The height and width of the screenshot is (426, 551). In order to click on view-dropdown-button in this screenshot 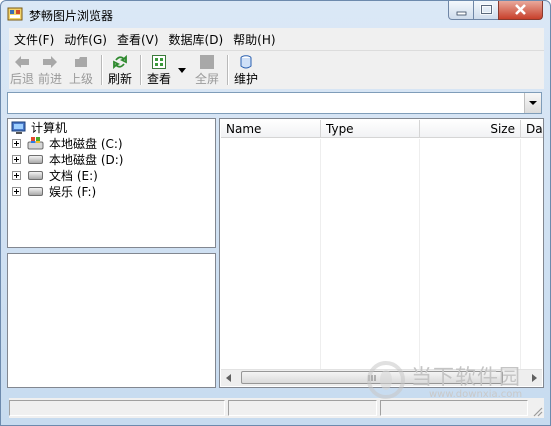, I will do `click(182, 70)`.